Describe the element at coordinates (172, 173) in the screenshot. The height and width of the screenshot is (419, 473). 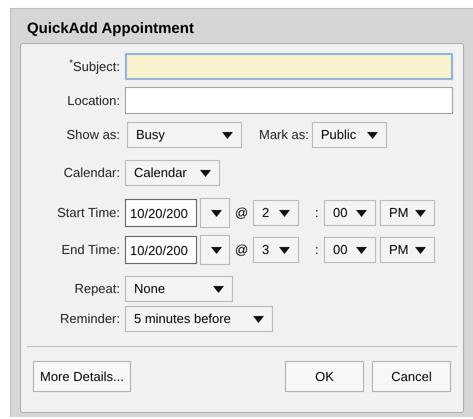
I see `calendar-select: Calendar` at that location.